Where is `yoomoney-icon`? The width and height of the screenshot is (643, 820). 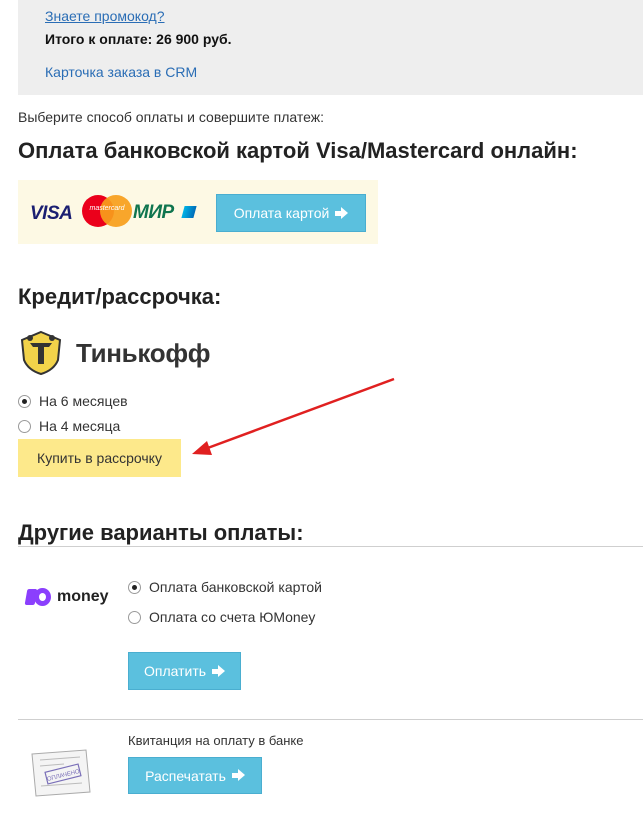 yoomoney-icon is located at coordinates (37, 597).